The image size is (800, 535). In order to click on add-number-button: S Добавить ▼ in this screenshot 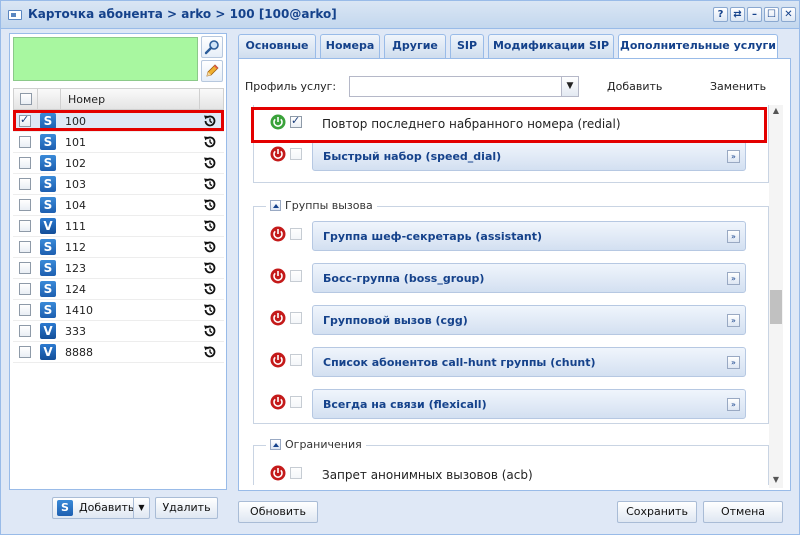, I will do `click(101, 508)`.